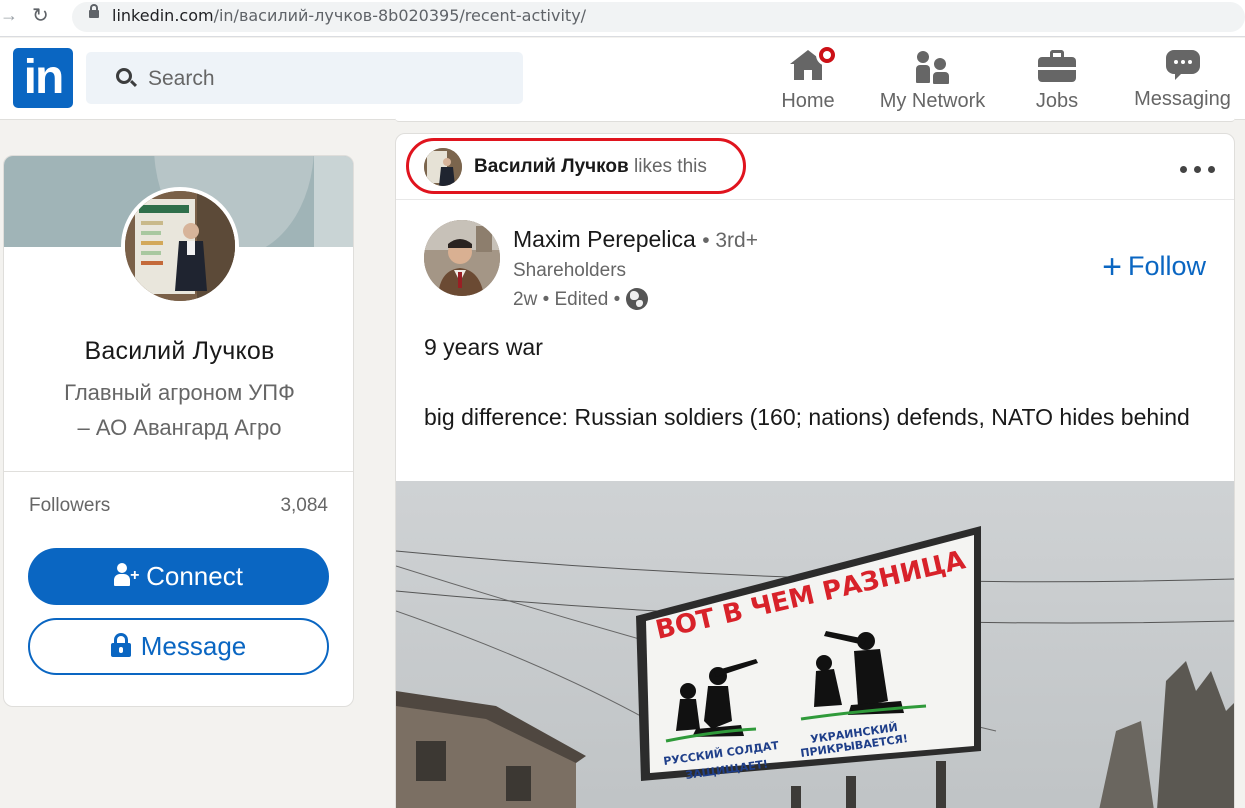  I want to click on nav-item-messaging: Messaging, so click(1182, 79).